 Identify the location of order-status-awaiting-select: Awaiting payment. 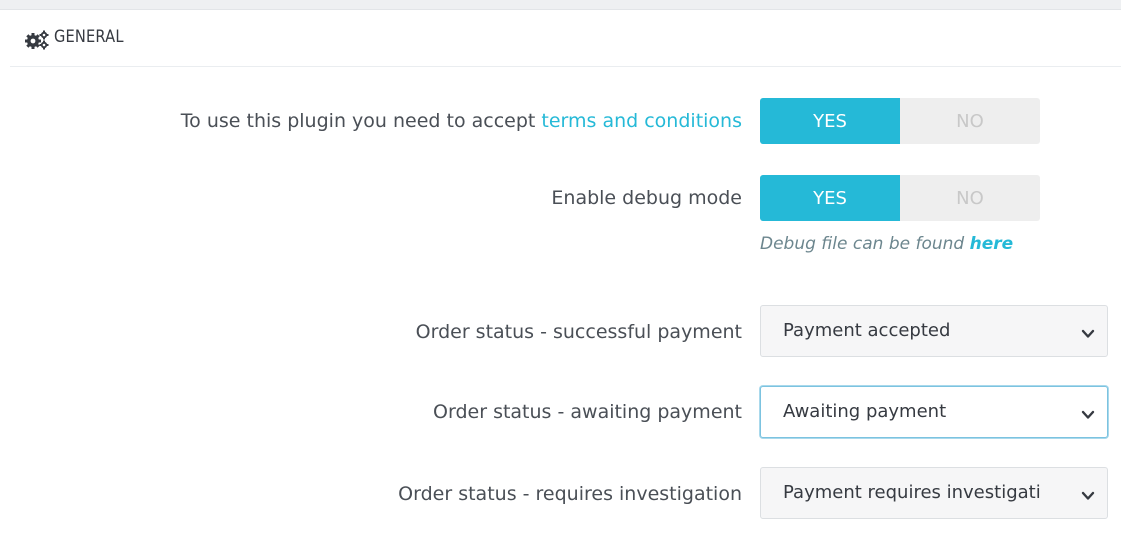
(934, 412).